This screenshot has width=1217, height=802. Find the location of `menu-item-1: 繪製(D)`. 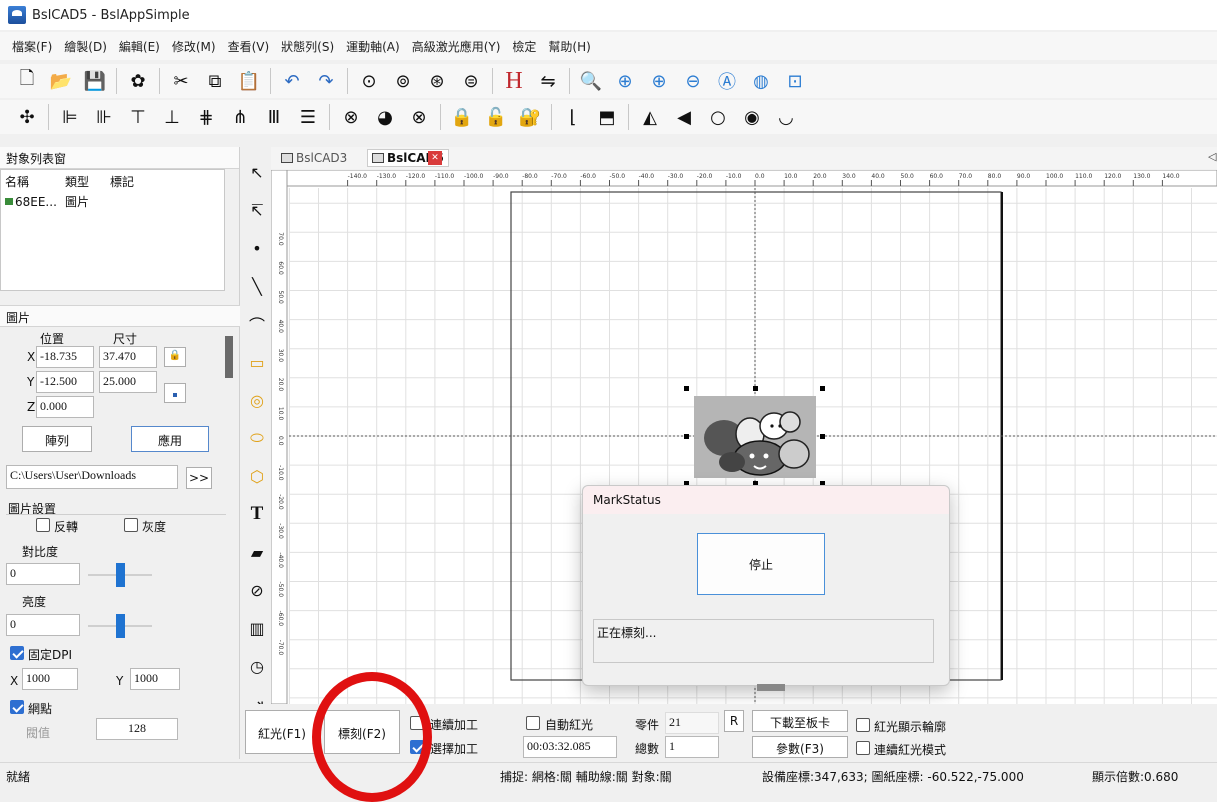

menu-item-1: 繪製(D) is located at coordinates (85, 46).